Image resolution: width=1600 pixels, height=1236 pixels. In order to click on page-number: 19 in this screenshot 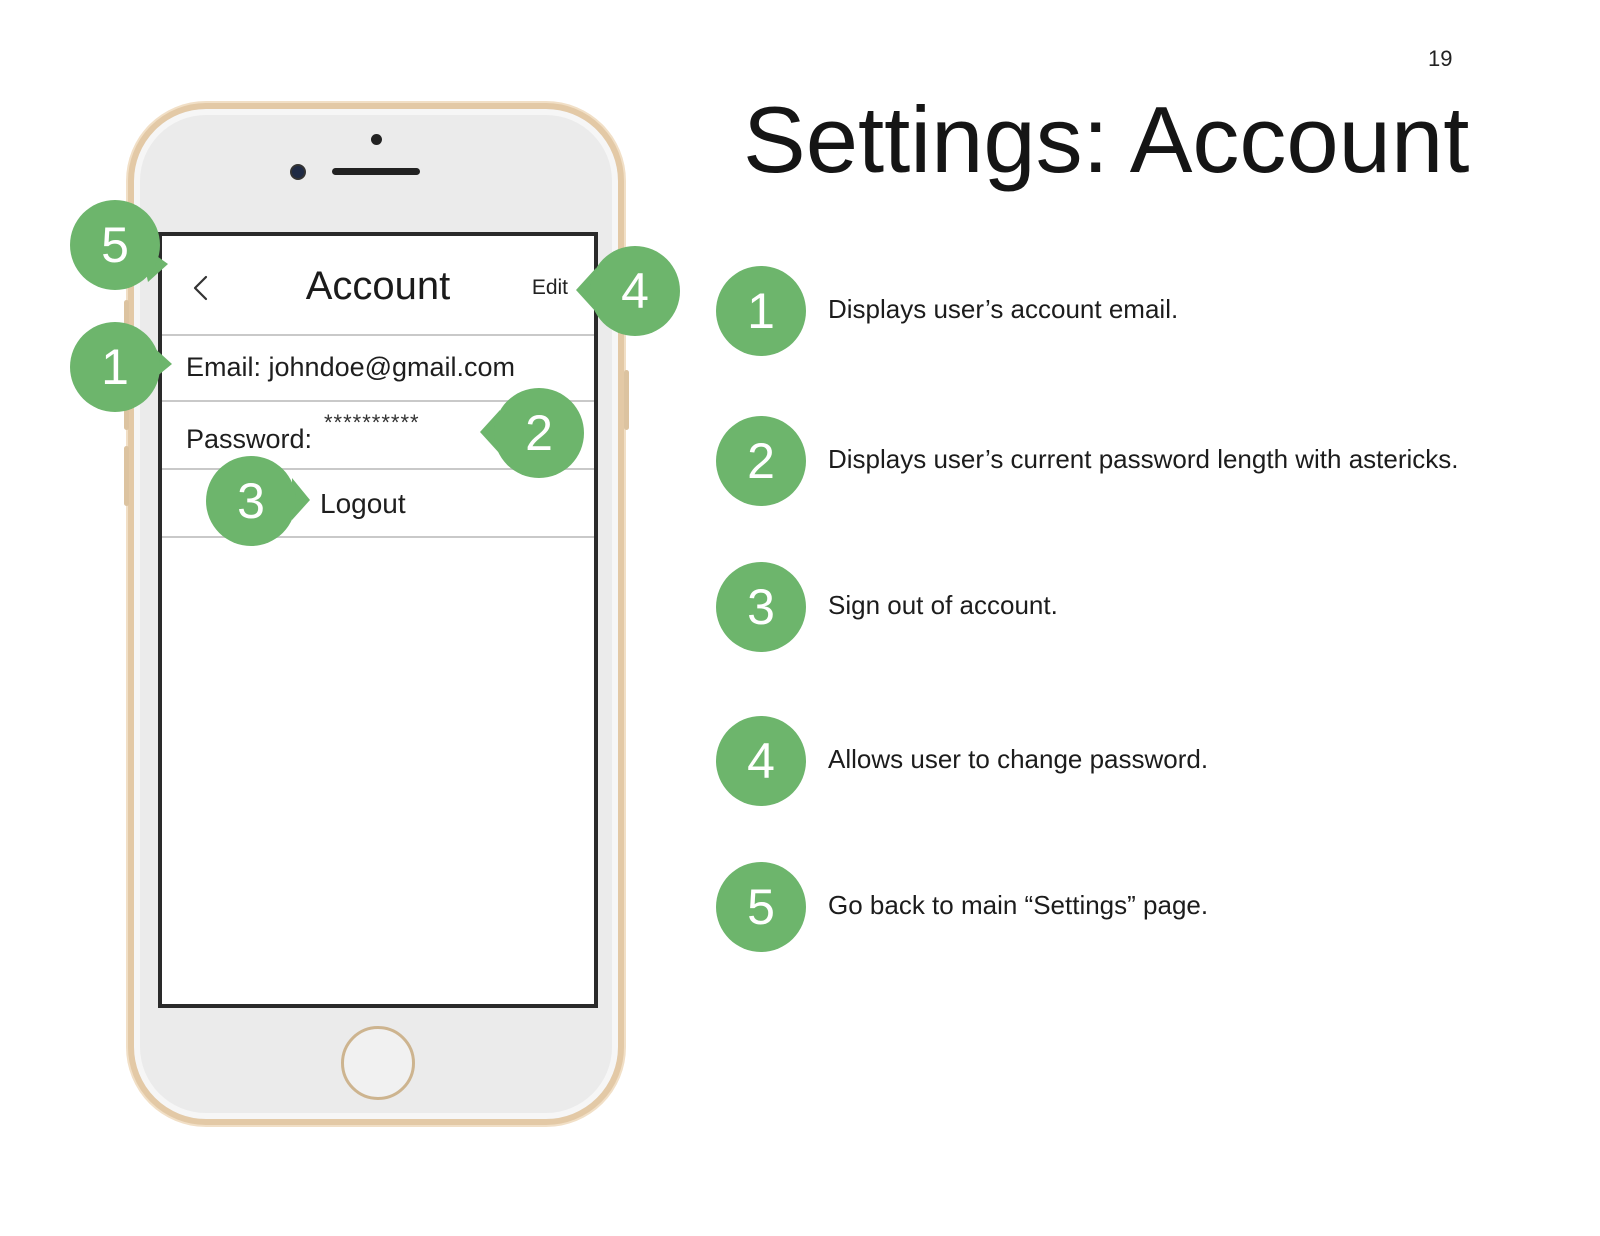, I will do `click(1440, 58)`.